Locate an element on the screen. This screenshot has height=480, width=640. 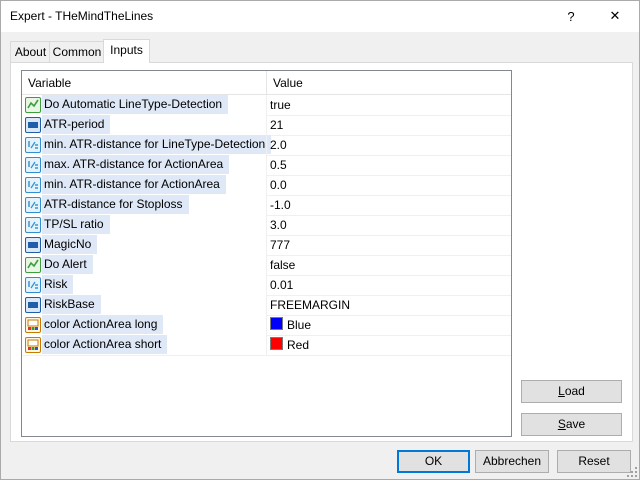
variable-value: Blue is located at coordinates (299, 325).